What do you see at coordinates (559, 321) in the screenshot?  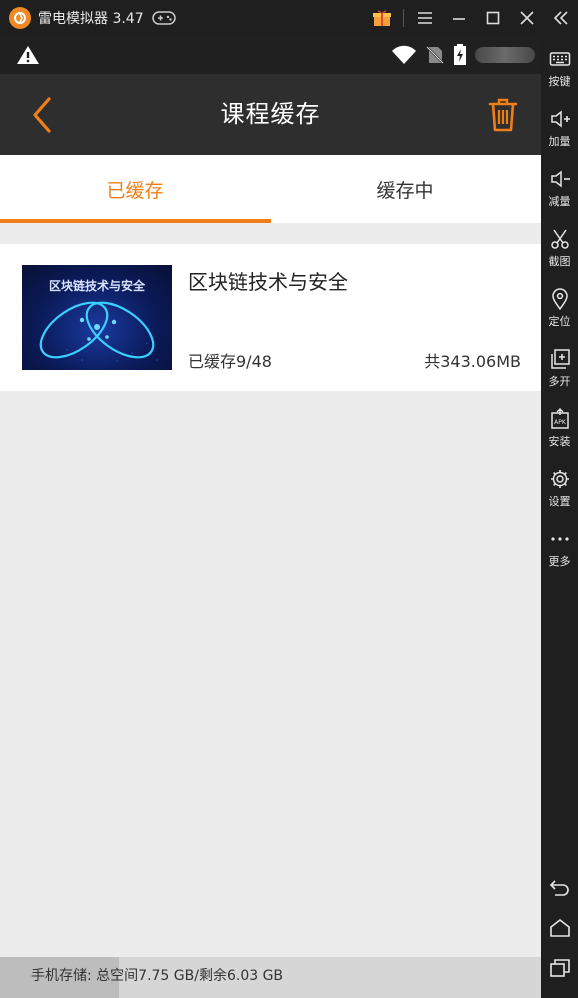 I see `sidebar-label-location: 定位` at bounding box center [559, 321].